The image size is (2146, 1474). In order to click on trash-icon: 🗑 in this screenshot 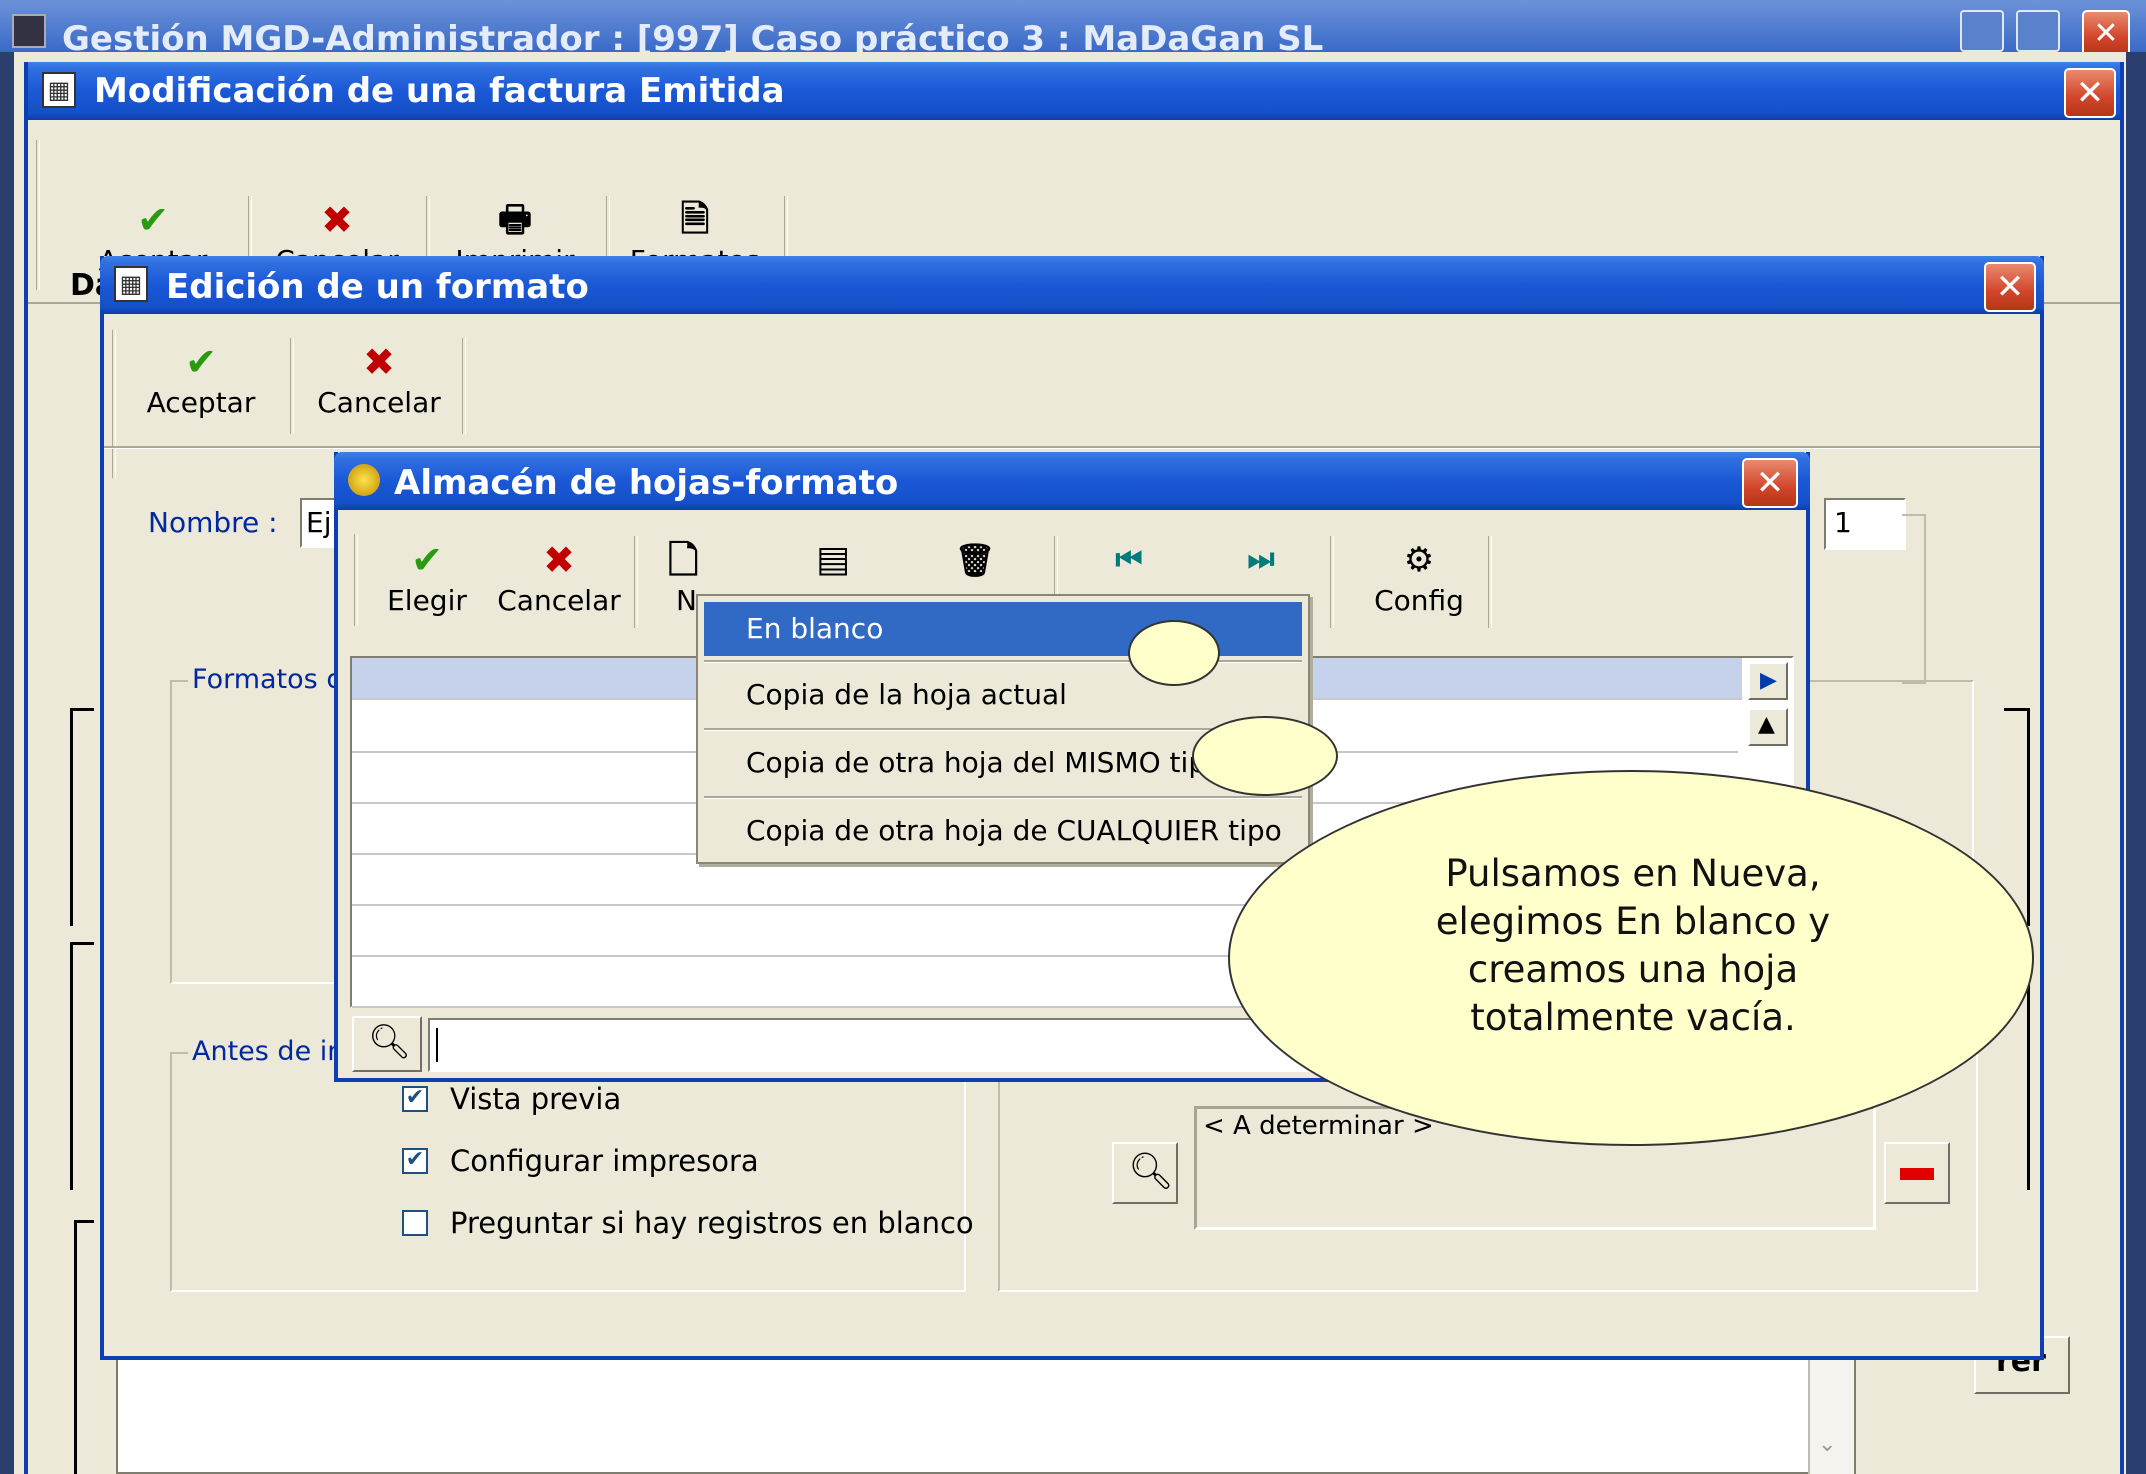, I will do `click(975, 560)`.